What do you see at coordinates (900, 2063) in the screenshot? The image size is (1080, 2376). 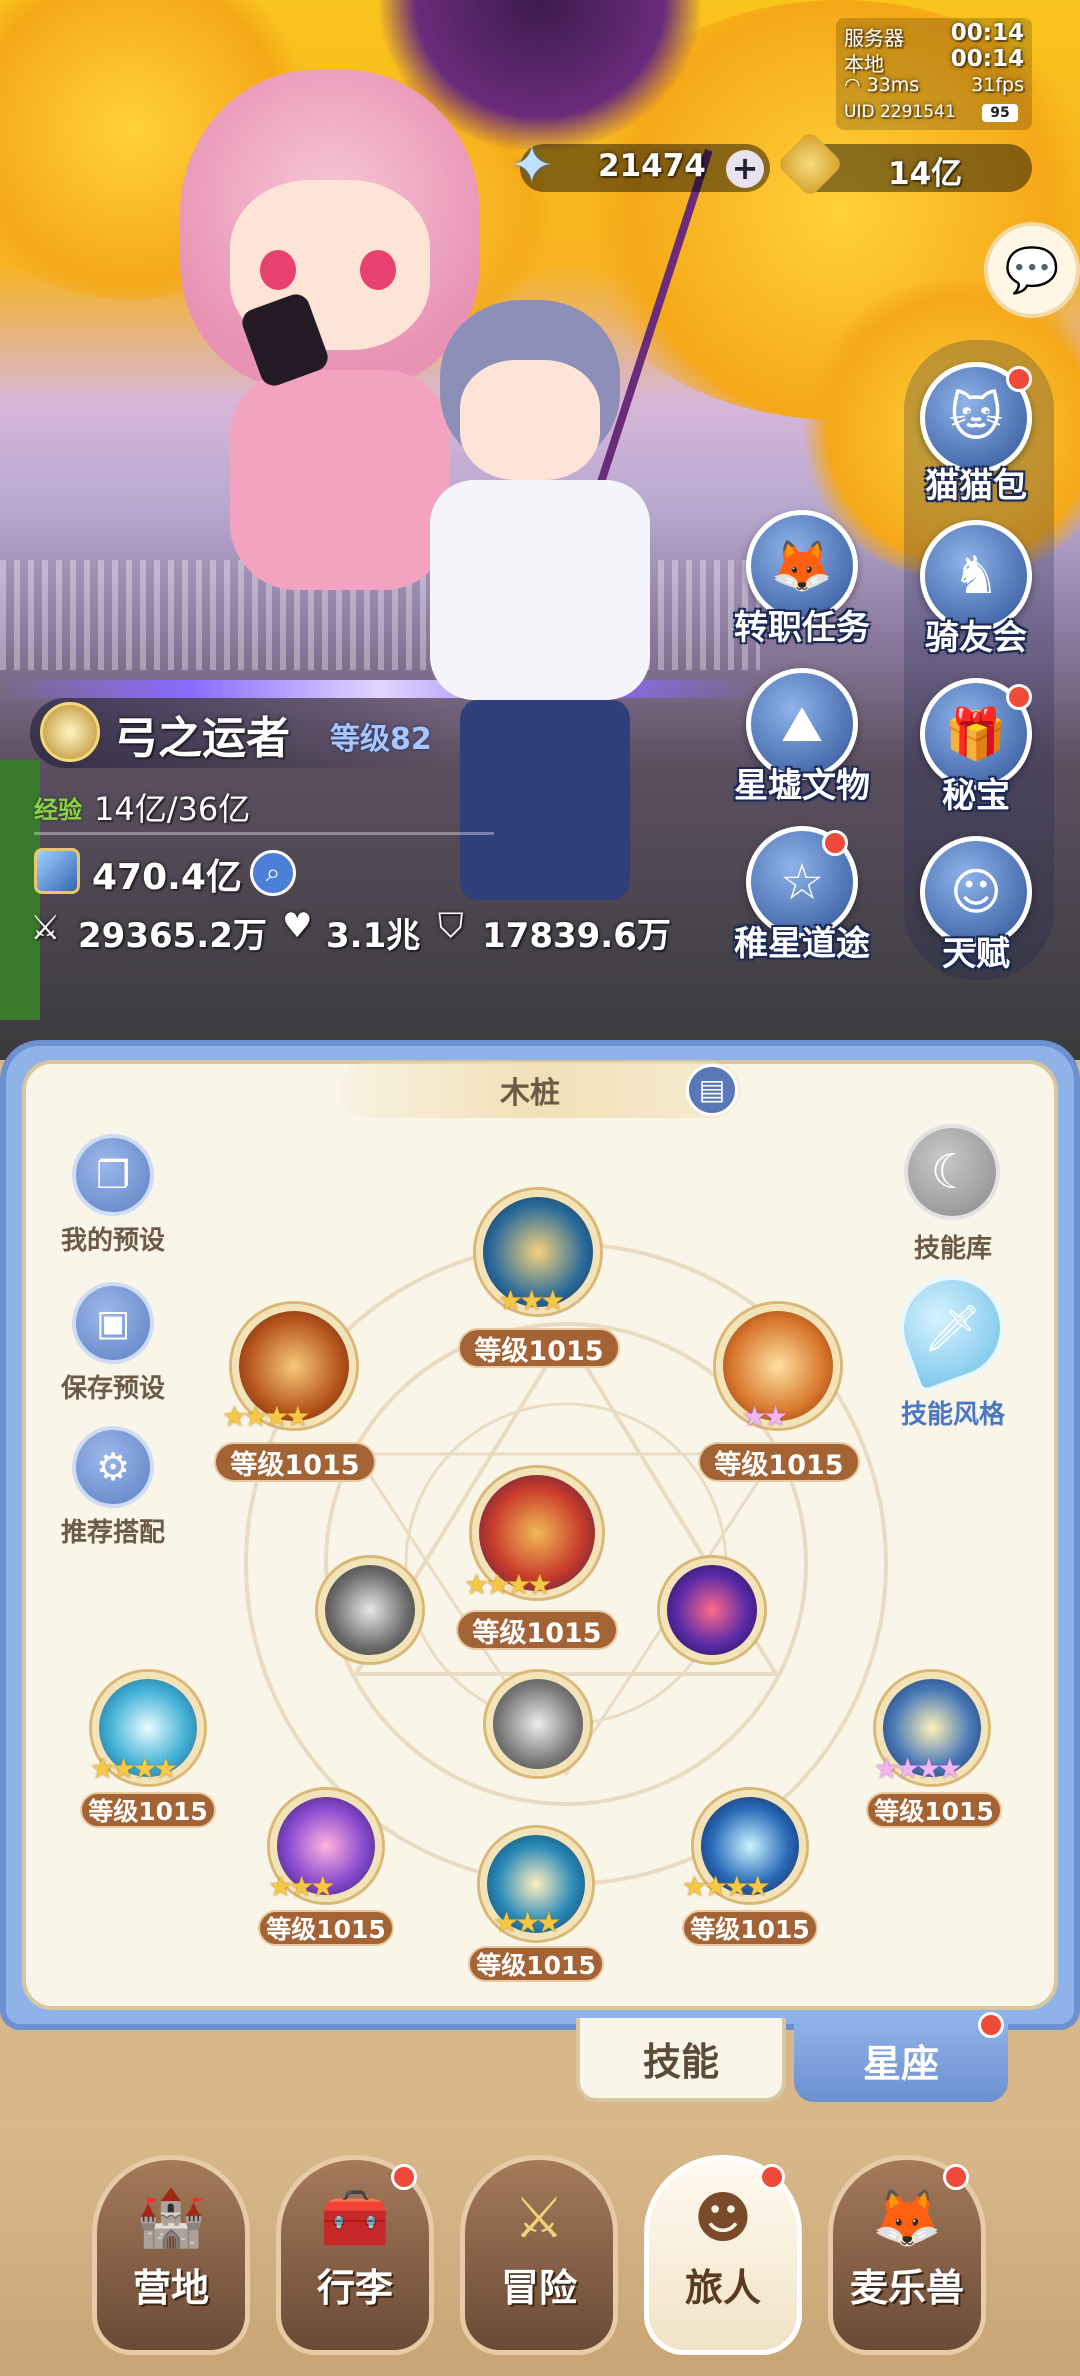 I see `tab-constellation-label: 星座` at bounding box center [900, 2063].